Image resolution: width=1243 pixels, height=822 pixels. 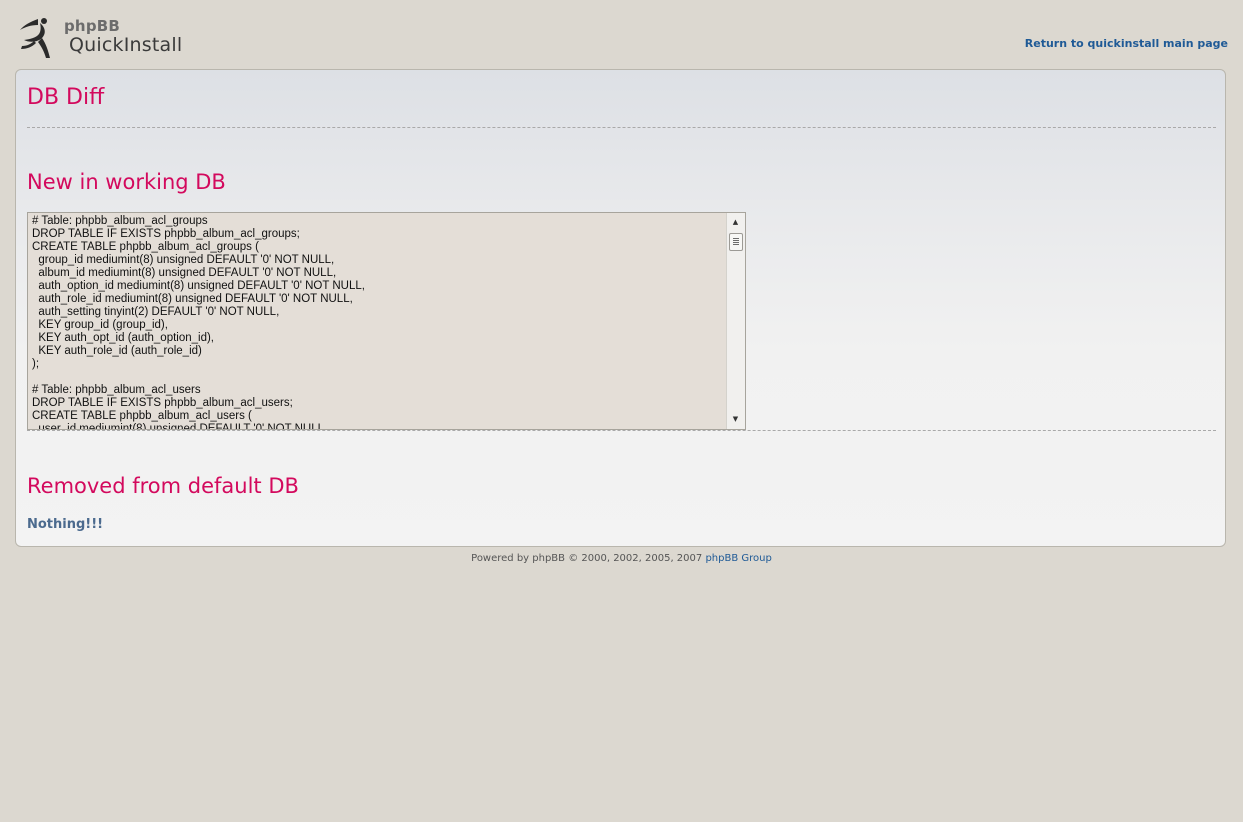 I want to click on section-title-new: New in working DB, so click(x=126, y=182).